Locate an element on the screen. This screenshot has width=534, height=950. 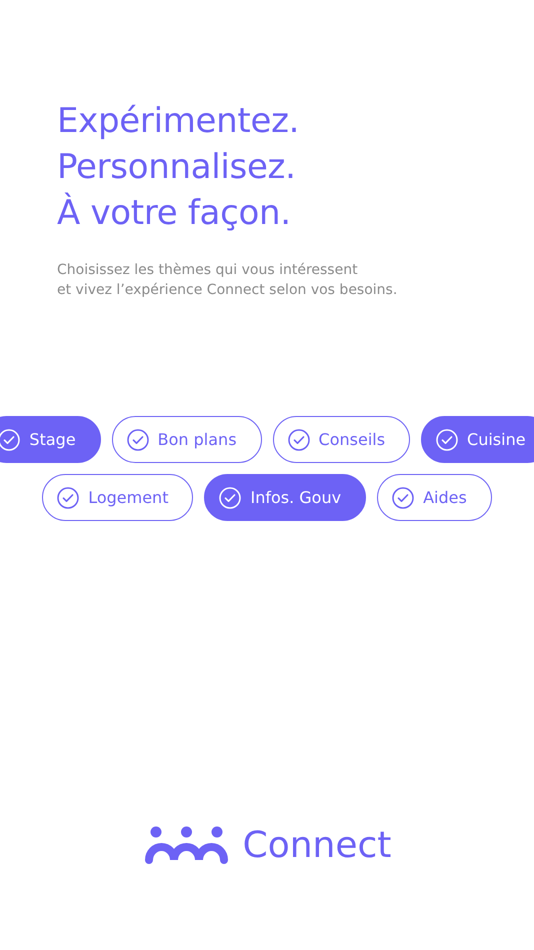
headline: Personnalisez. is located at coordinates (177, 167).